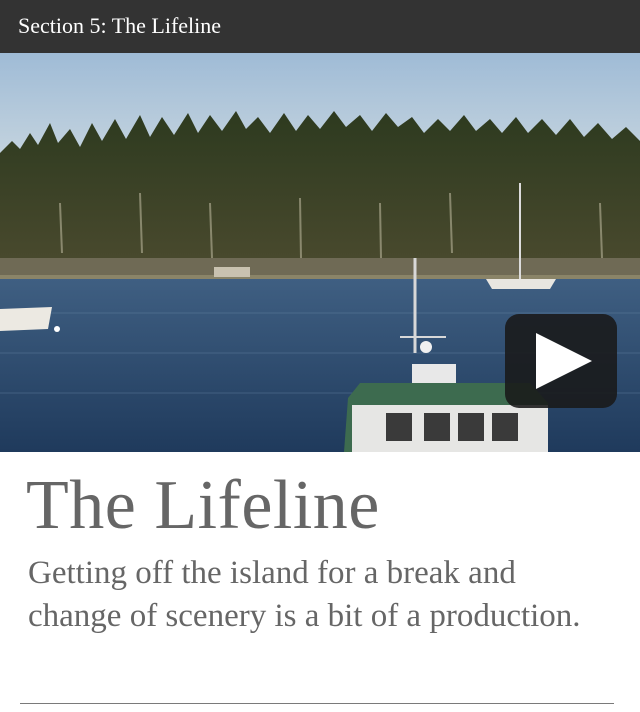  What do you see at coordinates (320, 26) in the screenshot?
I see `section-header: Section 5: The Lifeline` at bounding box center [320, 26].